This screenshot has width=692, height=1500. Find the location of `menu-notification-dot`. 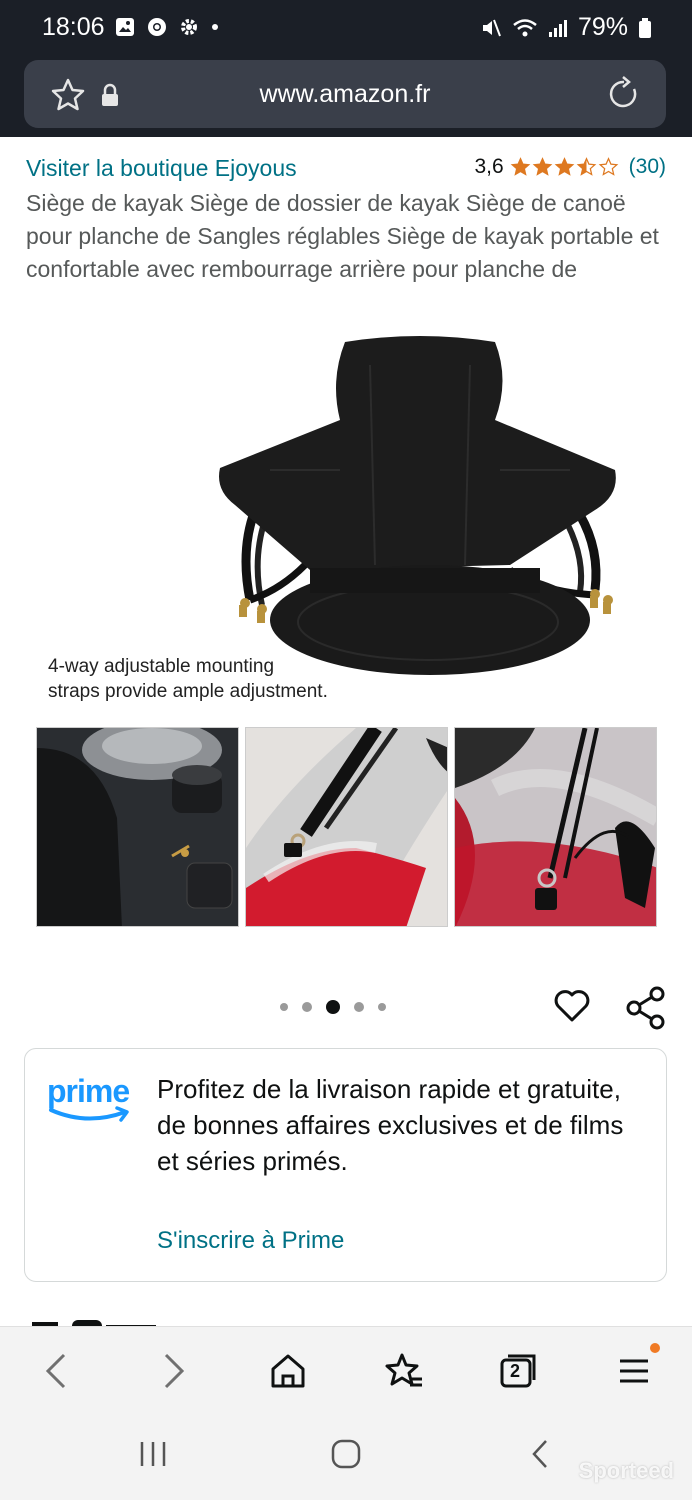

menu-notification-dot is located at coordinates (655, 1348).